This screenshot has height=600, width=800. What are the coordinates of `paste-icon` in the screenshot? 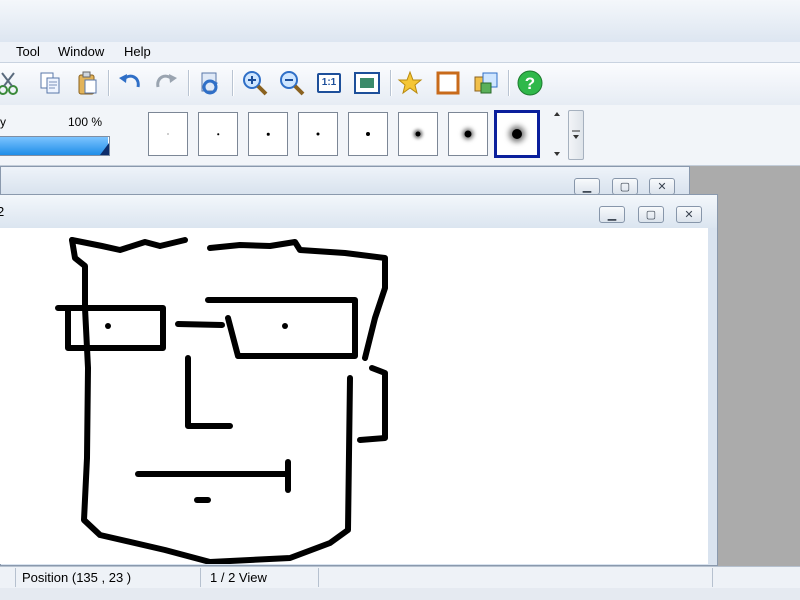 It's located at (88, 83).